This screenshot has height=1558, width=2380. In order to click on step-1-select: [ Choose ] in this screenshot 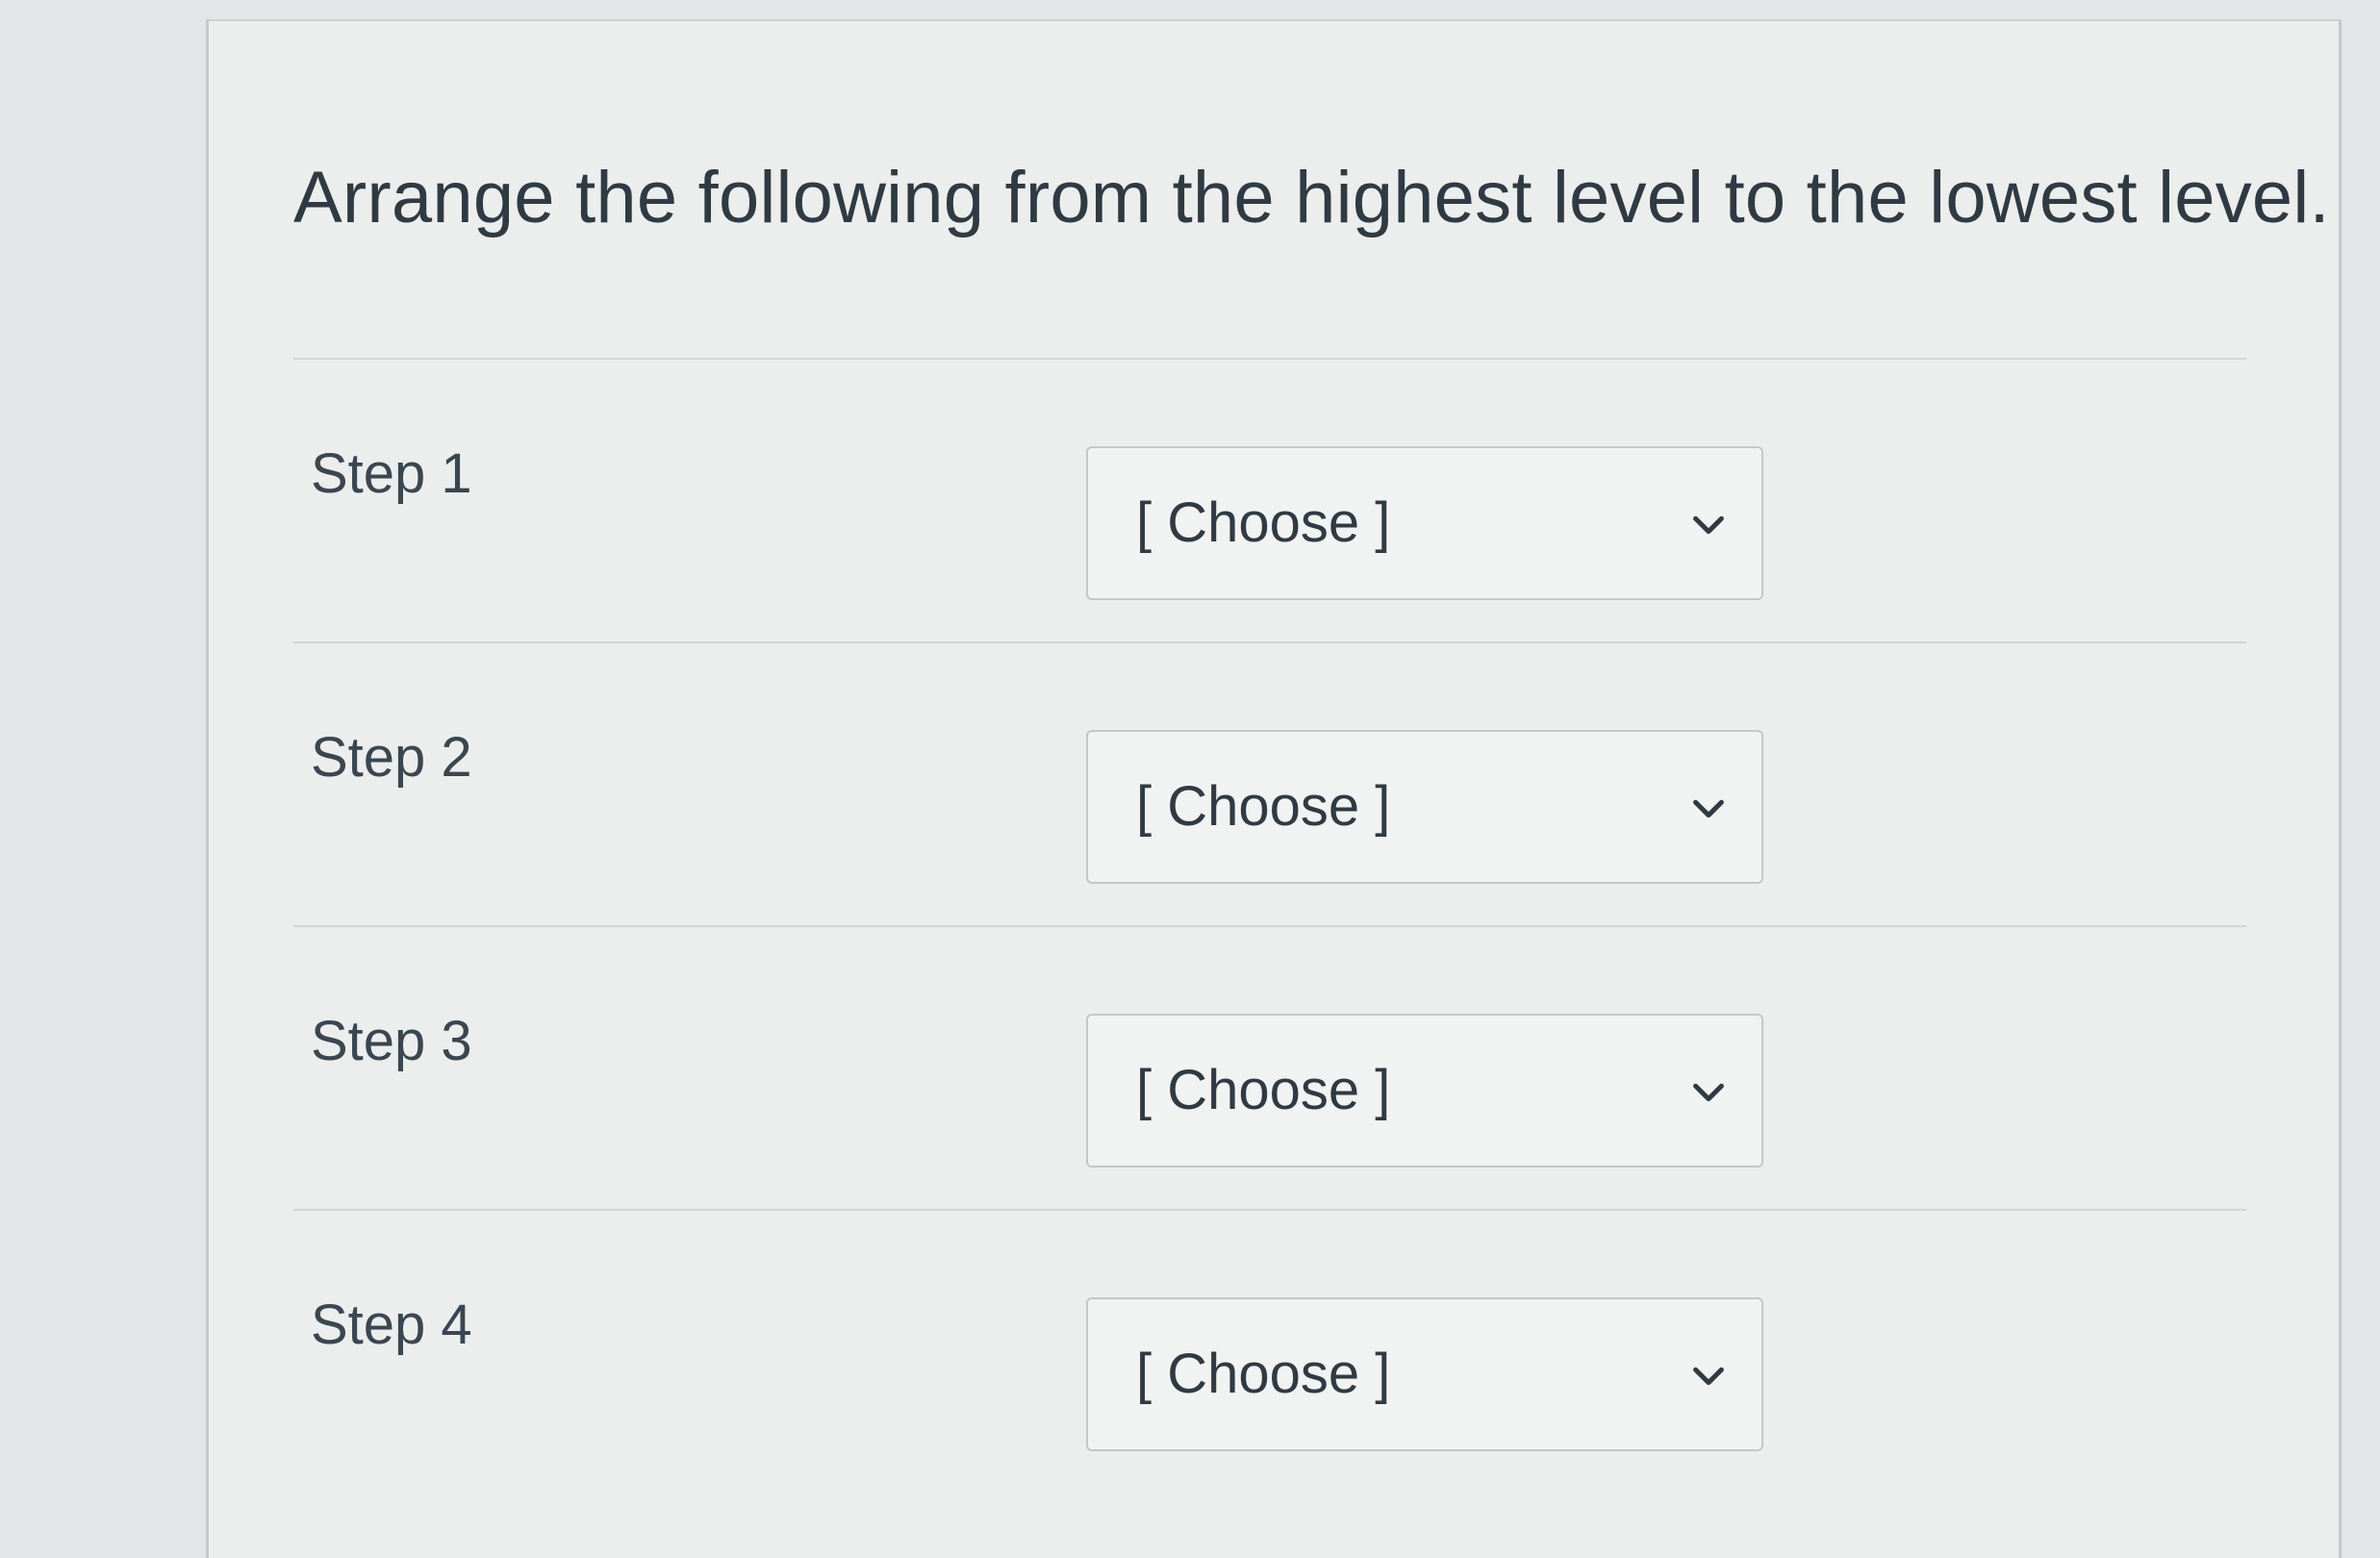, I will do `click(1425, 523)`.